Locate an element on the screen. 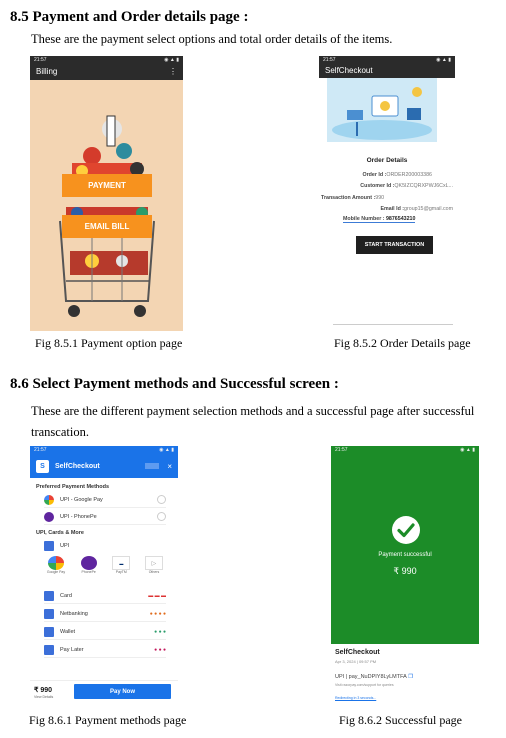  app-label: PayTM is located at coordinates (121, 572).